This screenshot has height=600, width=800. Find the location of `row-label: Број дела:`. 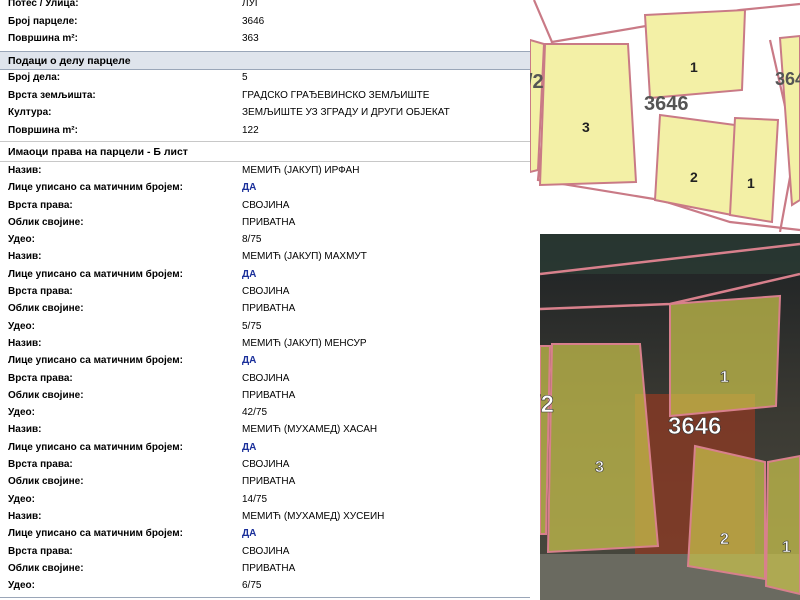

row-label: Број дела: is located at coordinates (34, 77).